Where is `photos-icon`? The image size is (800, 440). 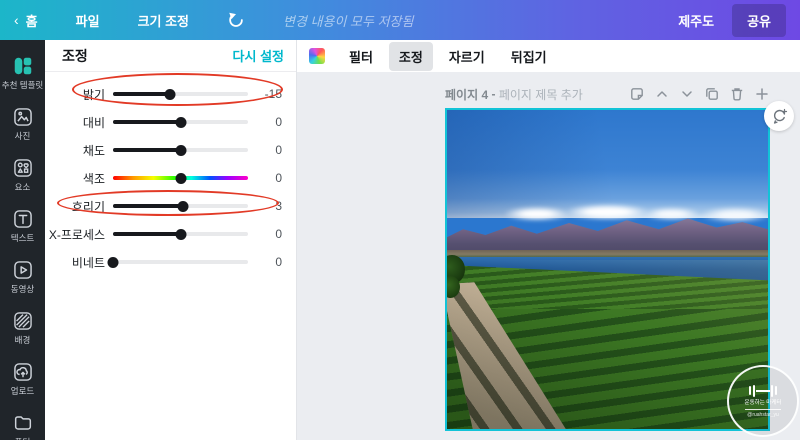
photos-icon is located at coordinates (22, 116).